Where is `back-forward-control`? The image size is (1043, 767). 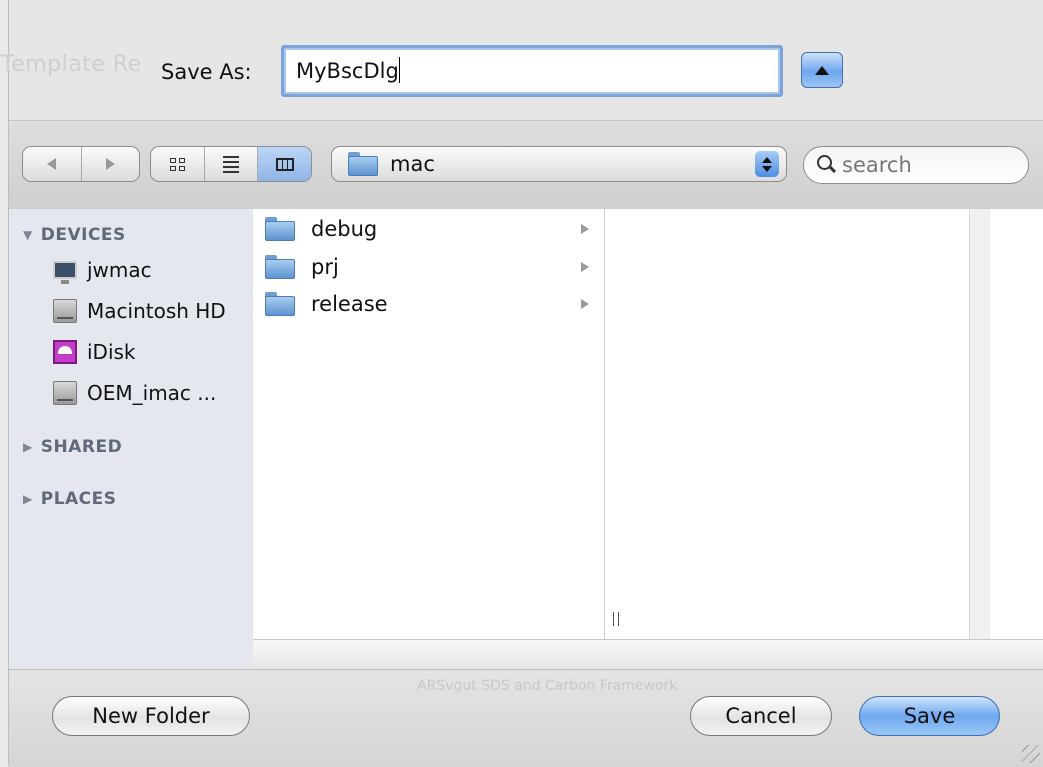 back-forward-control is located at coordinates (81, 164).